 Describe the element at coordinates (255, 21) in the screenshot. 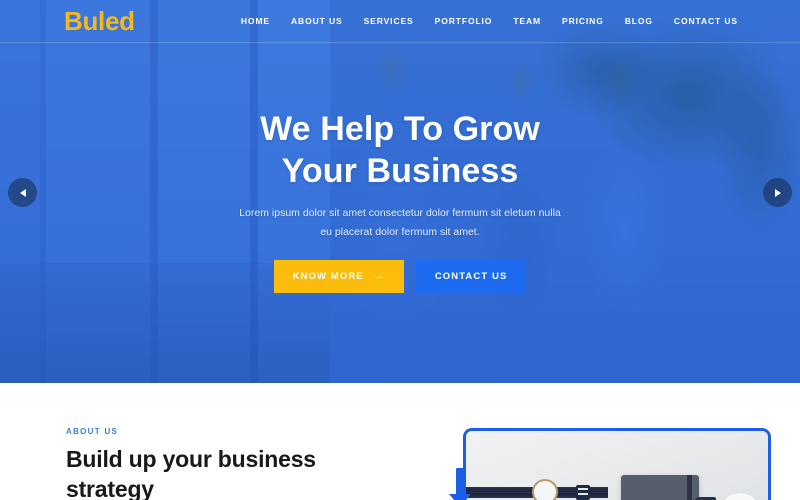

I see `nav-item-home: HOME` at that location.